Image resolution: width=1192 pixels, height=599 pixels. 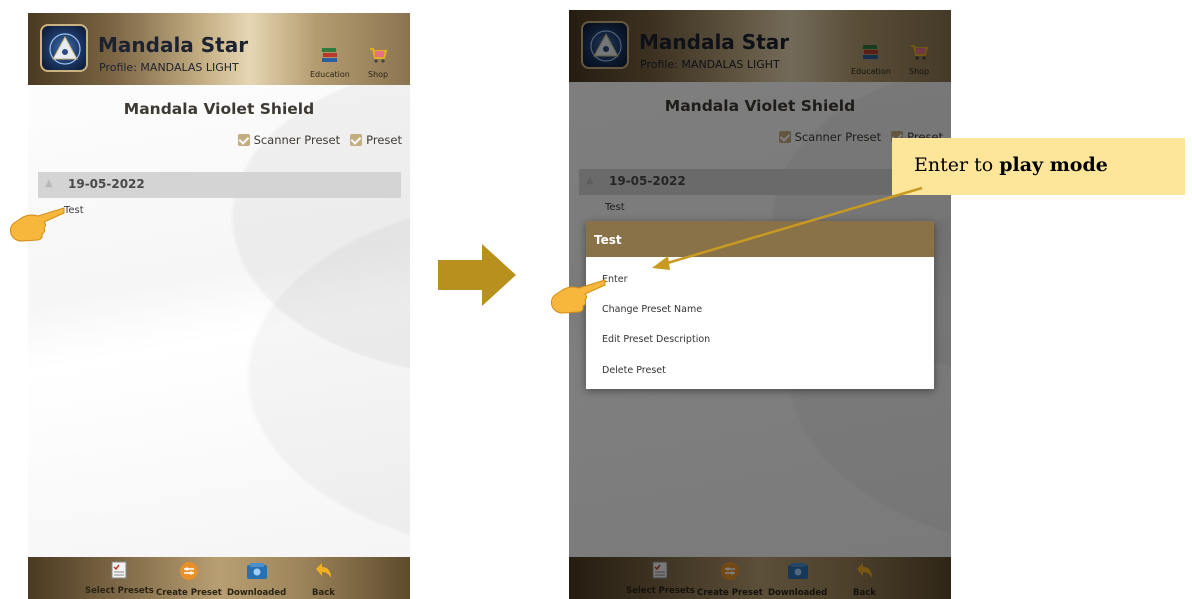 I want to click on date-label: 19-05-2022, so click(x=106, y=184).